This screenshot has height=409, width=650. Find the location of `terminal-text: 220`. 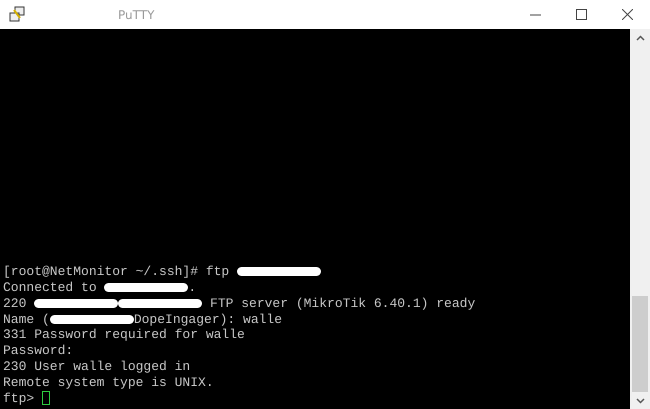

terminal-text: 220 is located at coordinates (15, 303).